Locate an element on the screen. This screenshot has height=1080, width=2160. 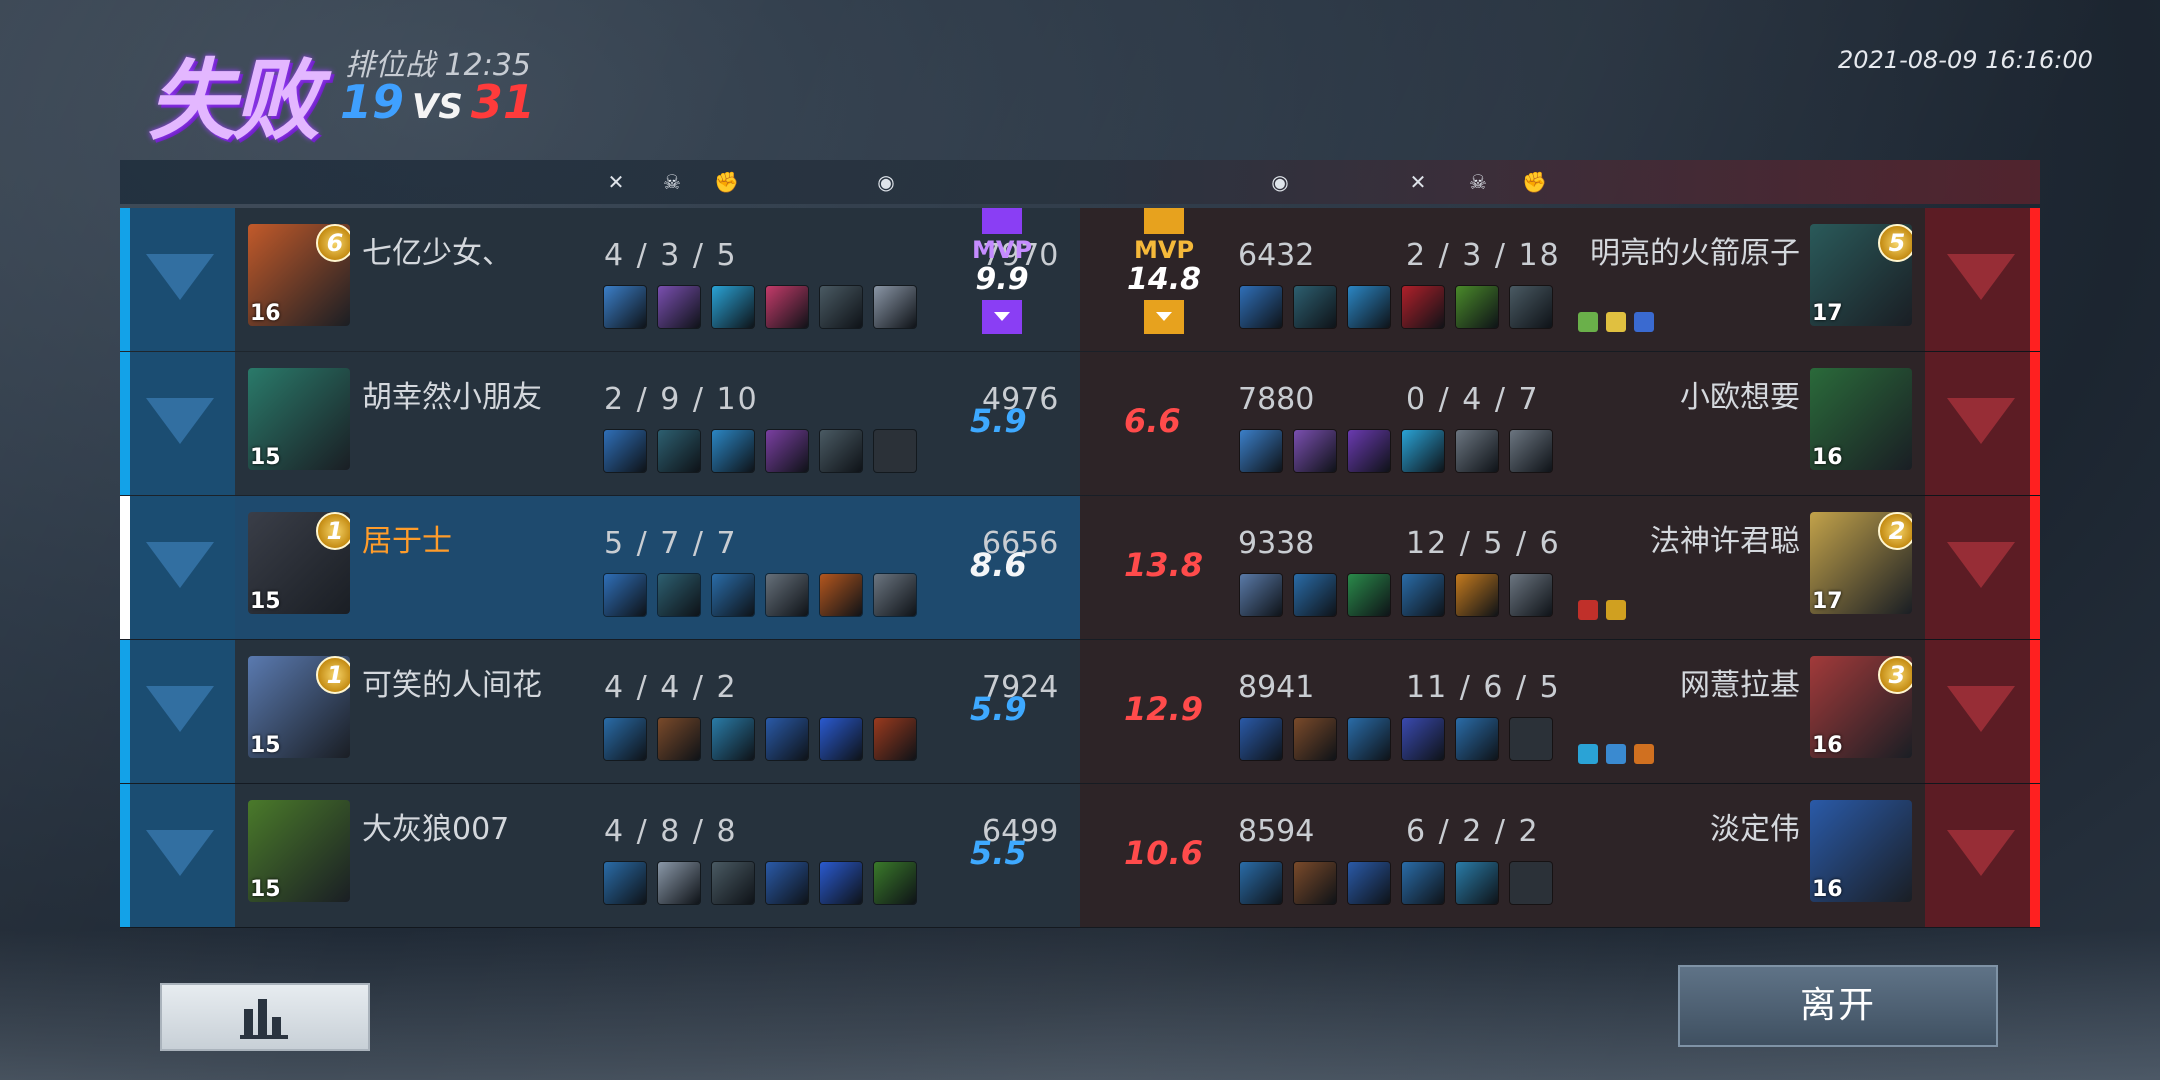
player-rating: 10.6 is located at coordinates (1163, 853).